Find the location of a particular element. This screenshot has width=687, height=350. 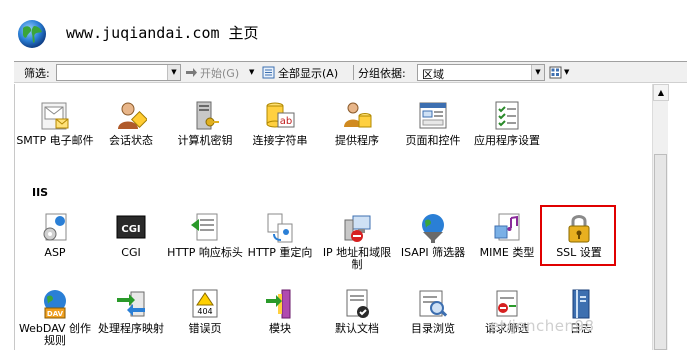

feature-directory-browsing: 目录浏览 is located at coordinates (433, 311).